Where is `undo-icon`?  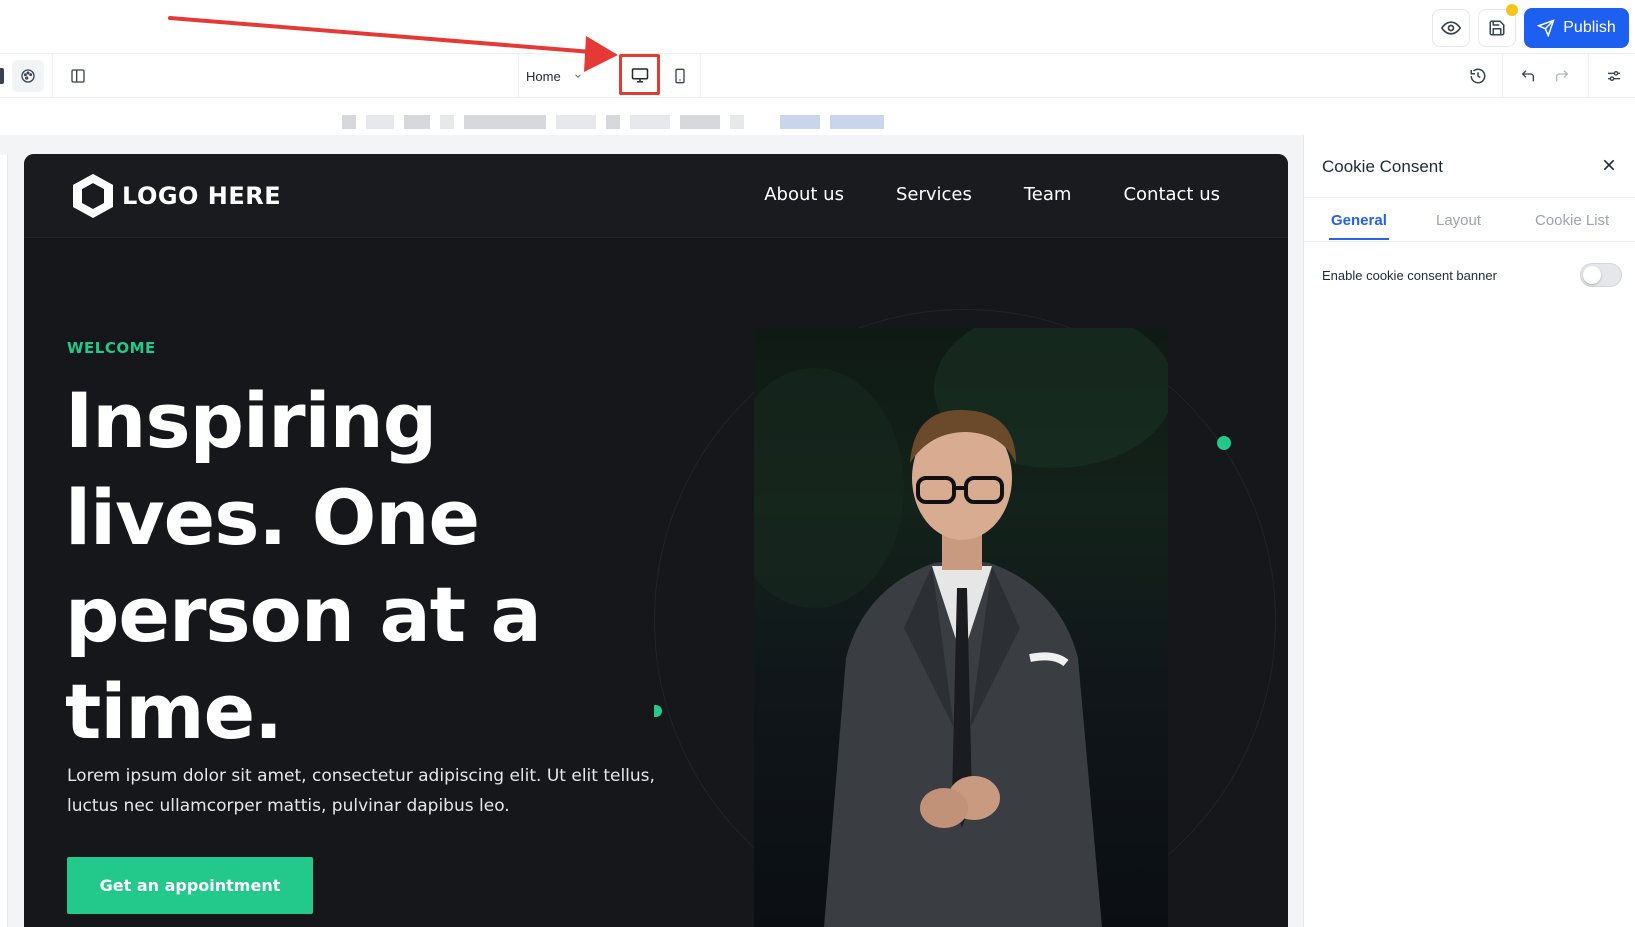
undo-icon is located at coordinates (1527, 76).